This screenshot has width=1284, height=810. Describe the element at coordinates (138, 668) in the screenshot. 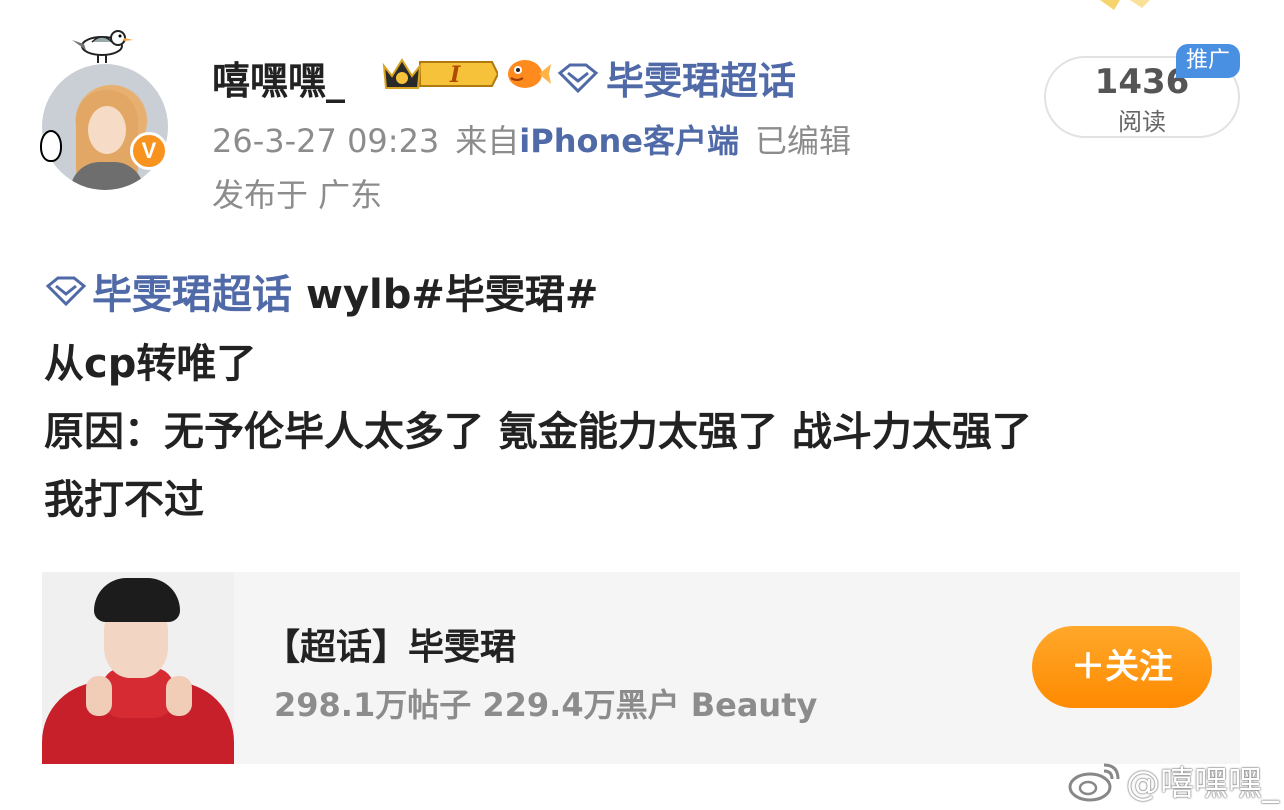

I see `supertopic-thumbnail` at that location.